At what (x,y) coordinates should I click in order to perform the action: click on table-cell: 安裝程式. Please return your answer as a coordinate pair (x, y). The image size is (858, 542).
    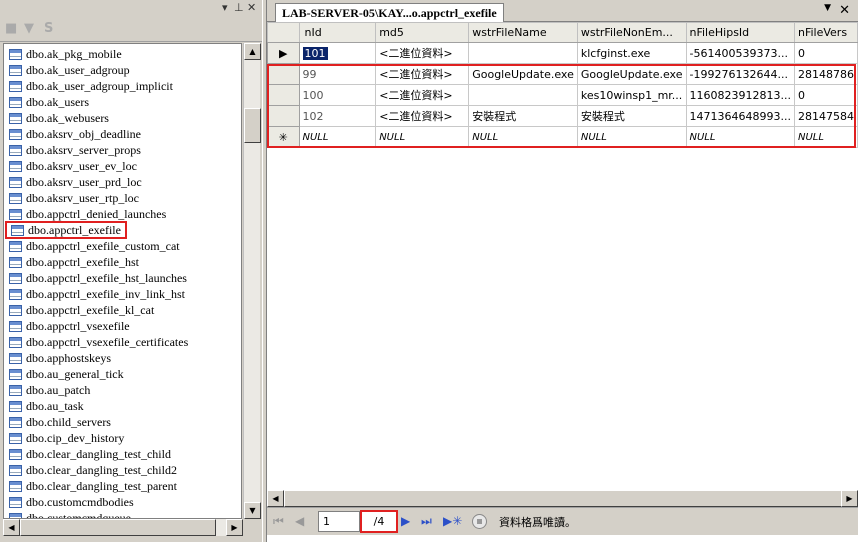
    Looking at the image, I should click on (631, 116).